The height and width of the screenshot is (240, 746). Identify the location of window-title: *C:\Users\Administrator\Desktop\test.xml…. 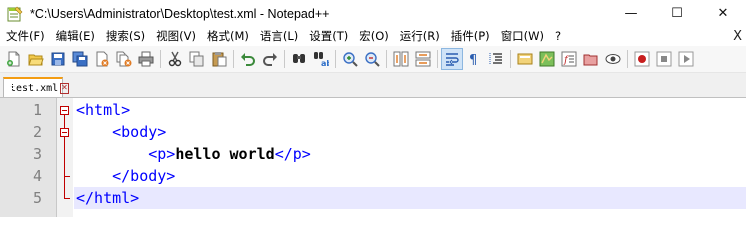
(180, 13).